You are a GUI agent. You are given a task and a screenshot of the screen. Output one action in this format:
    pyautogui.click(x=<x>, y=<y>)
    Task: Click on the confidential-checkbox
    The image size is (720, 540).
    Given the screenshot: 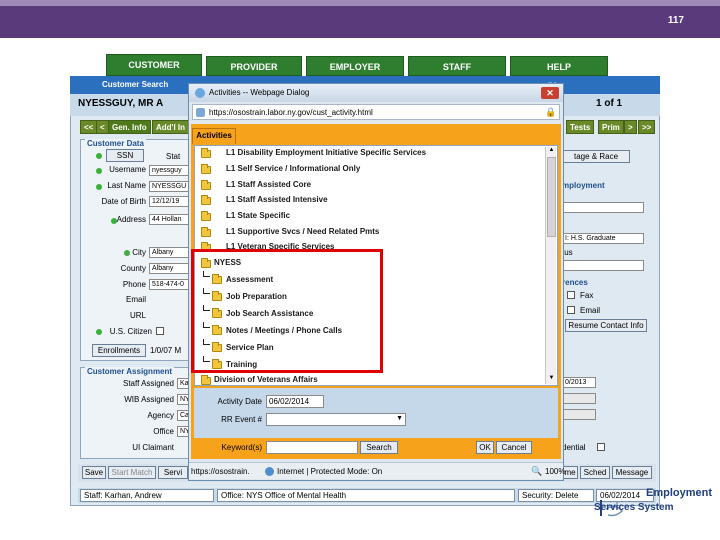 What is the action you would take?
    pyautogui.click(x=601, y=447)
    